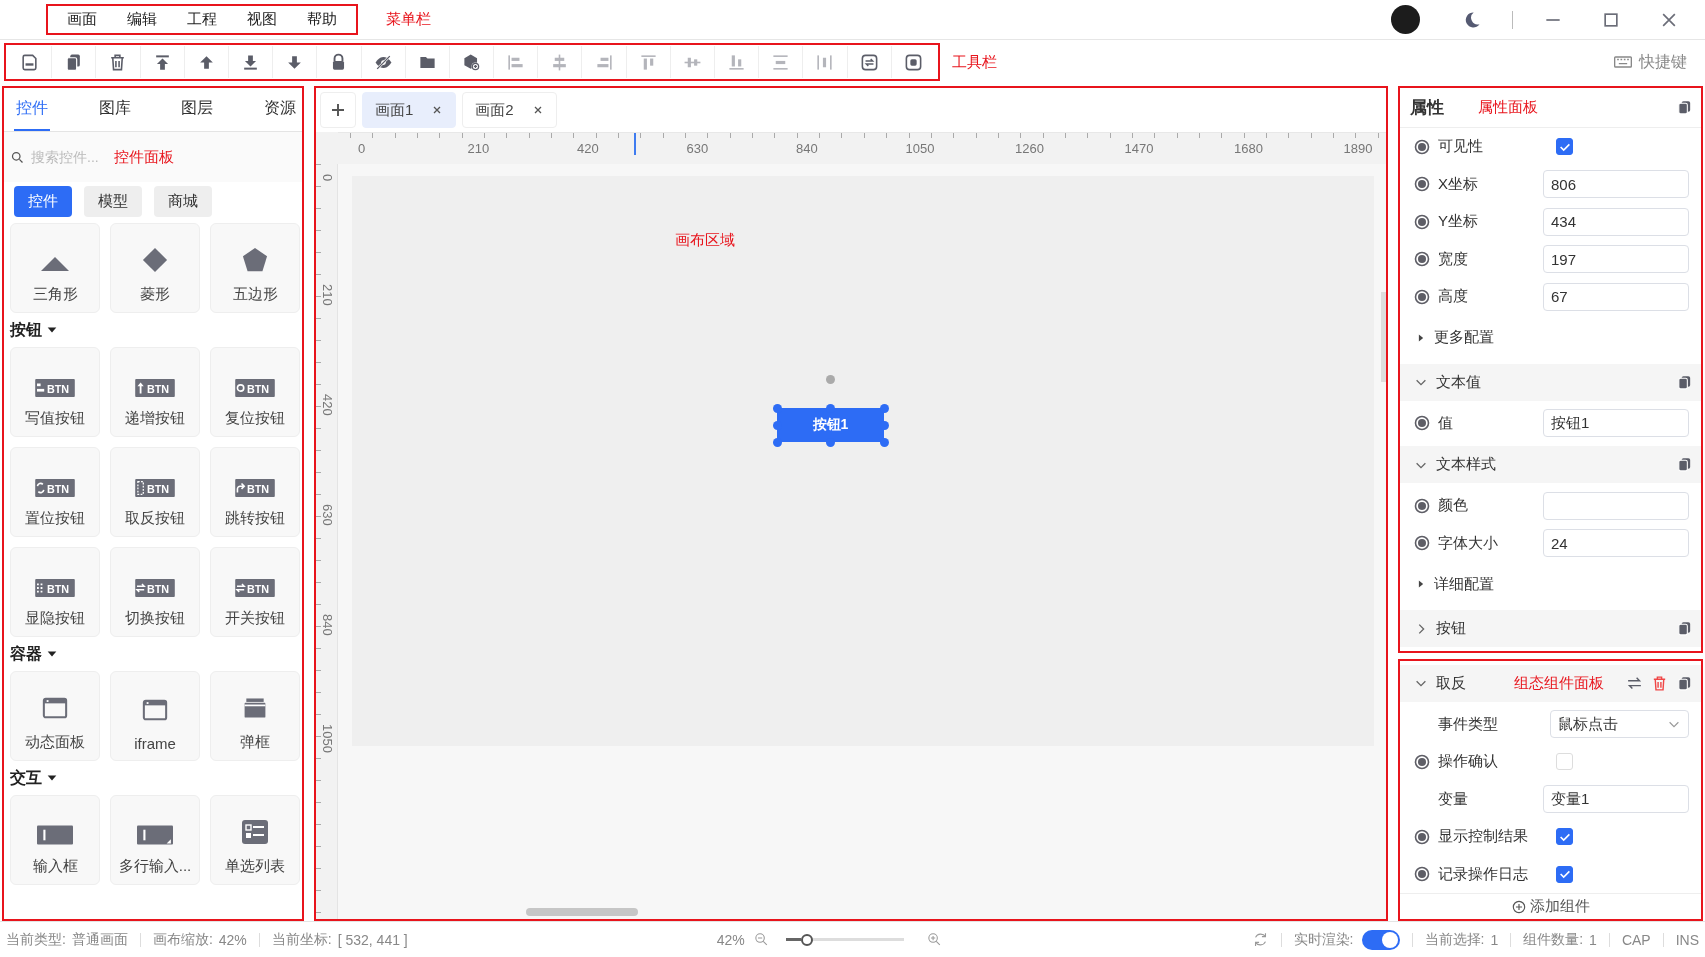 The width and height of the screenshot is (1705, 957). Describe the element at coordinates (1559, 683) in the screenshot. I see `annotation-label: 组态组件面板` at that location.